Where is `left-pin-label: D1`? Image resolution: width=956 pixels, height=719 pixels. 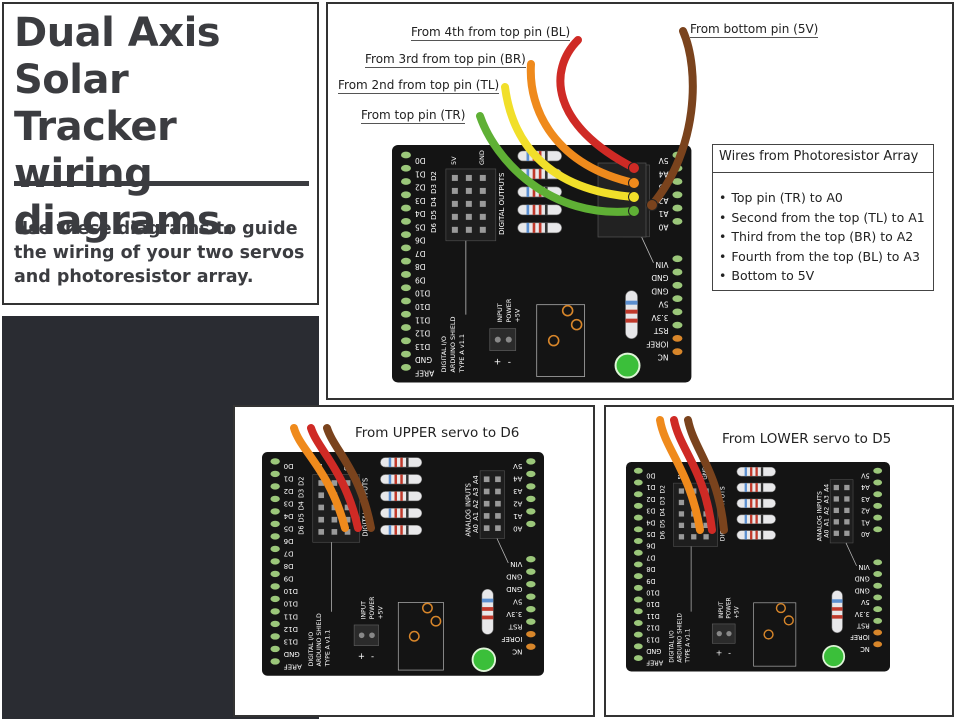 left-pin-label: D1 is located at coordinates (420, 173).